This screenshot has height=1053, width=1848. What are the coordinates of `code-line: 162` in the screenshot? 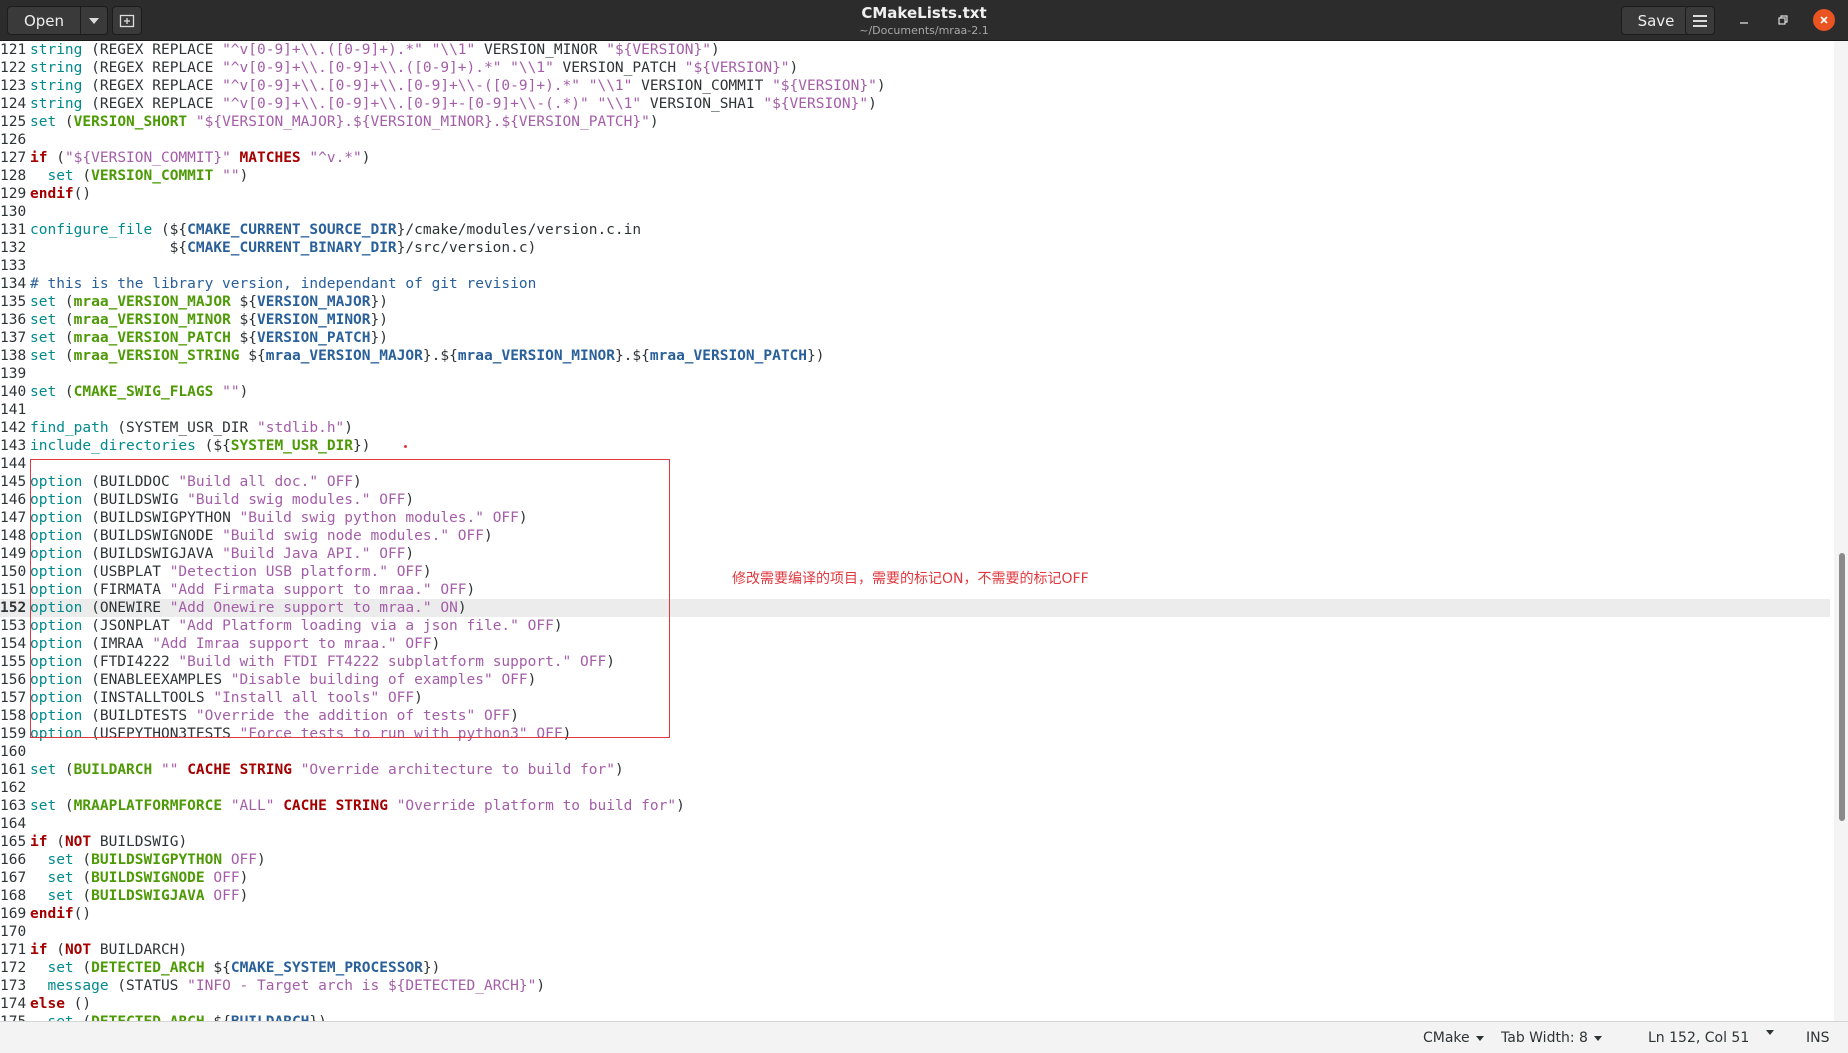 It's located at (915, 788).